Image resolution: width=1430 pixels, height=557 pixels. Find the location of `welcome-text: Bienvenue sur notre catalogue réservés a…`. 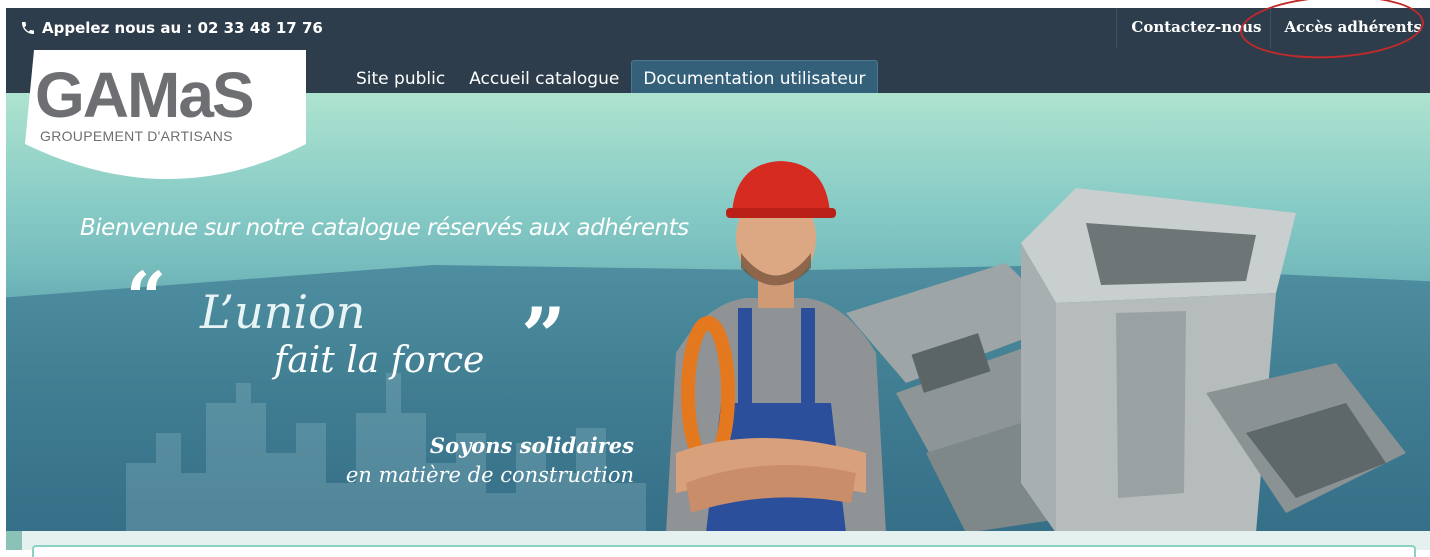

welcome-text: Bienvenue sur notre catalogue réservés a… is located at coordinates (384, 228).